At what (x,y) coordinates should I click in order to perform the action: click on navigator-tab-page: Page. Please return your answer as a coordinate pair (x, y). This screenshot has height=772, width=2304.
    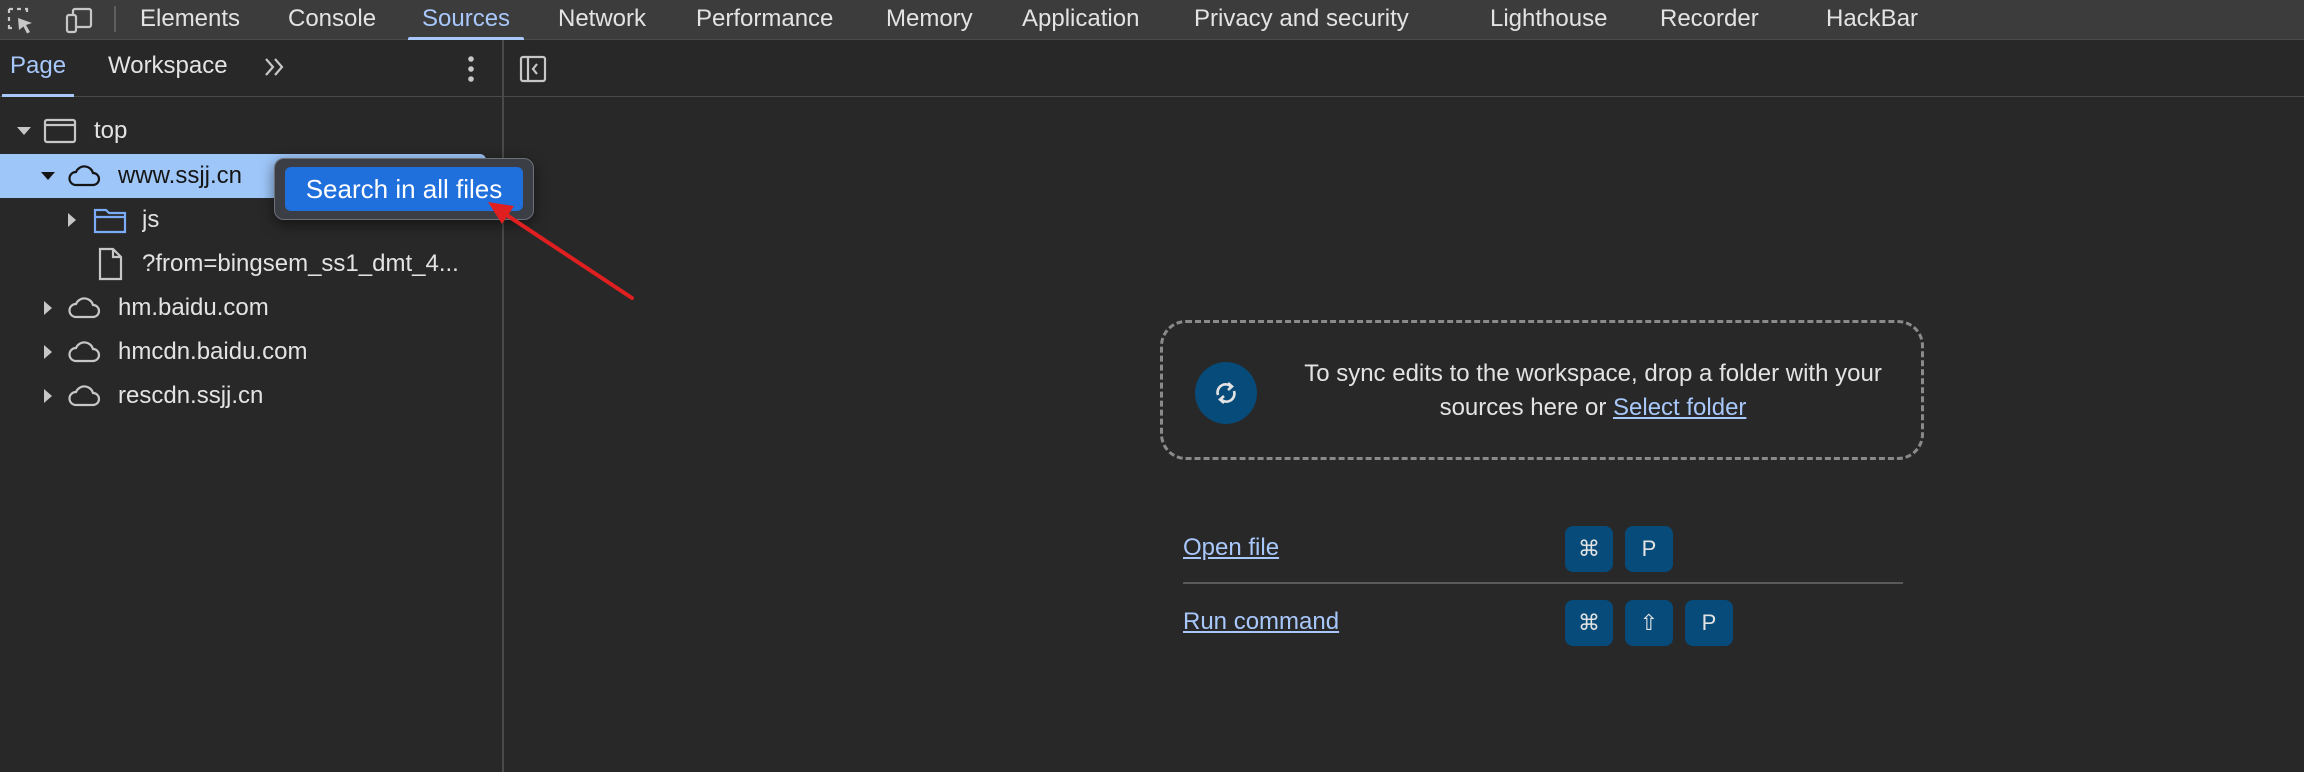
    Looking at the image, I should click on (38, 68).